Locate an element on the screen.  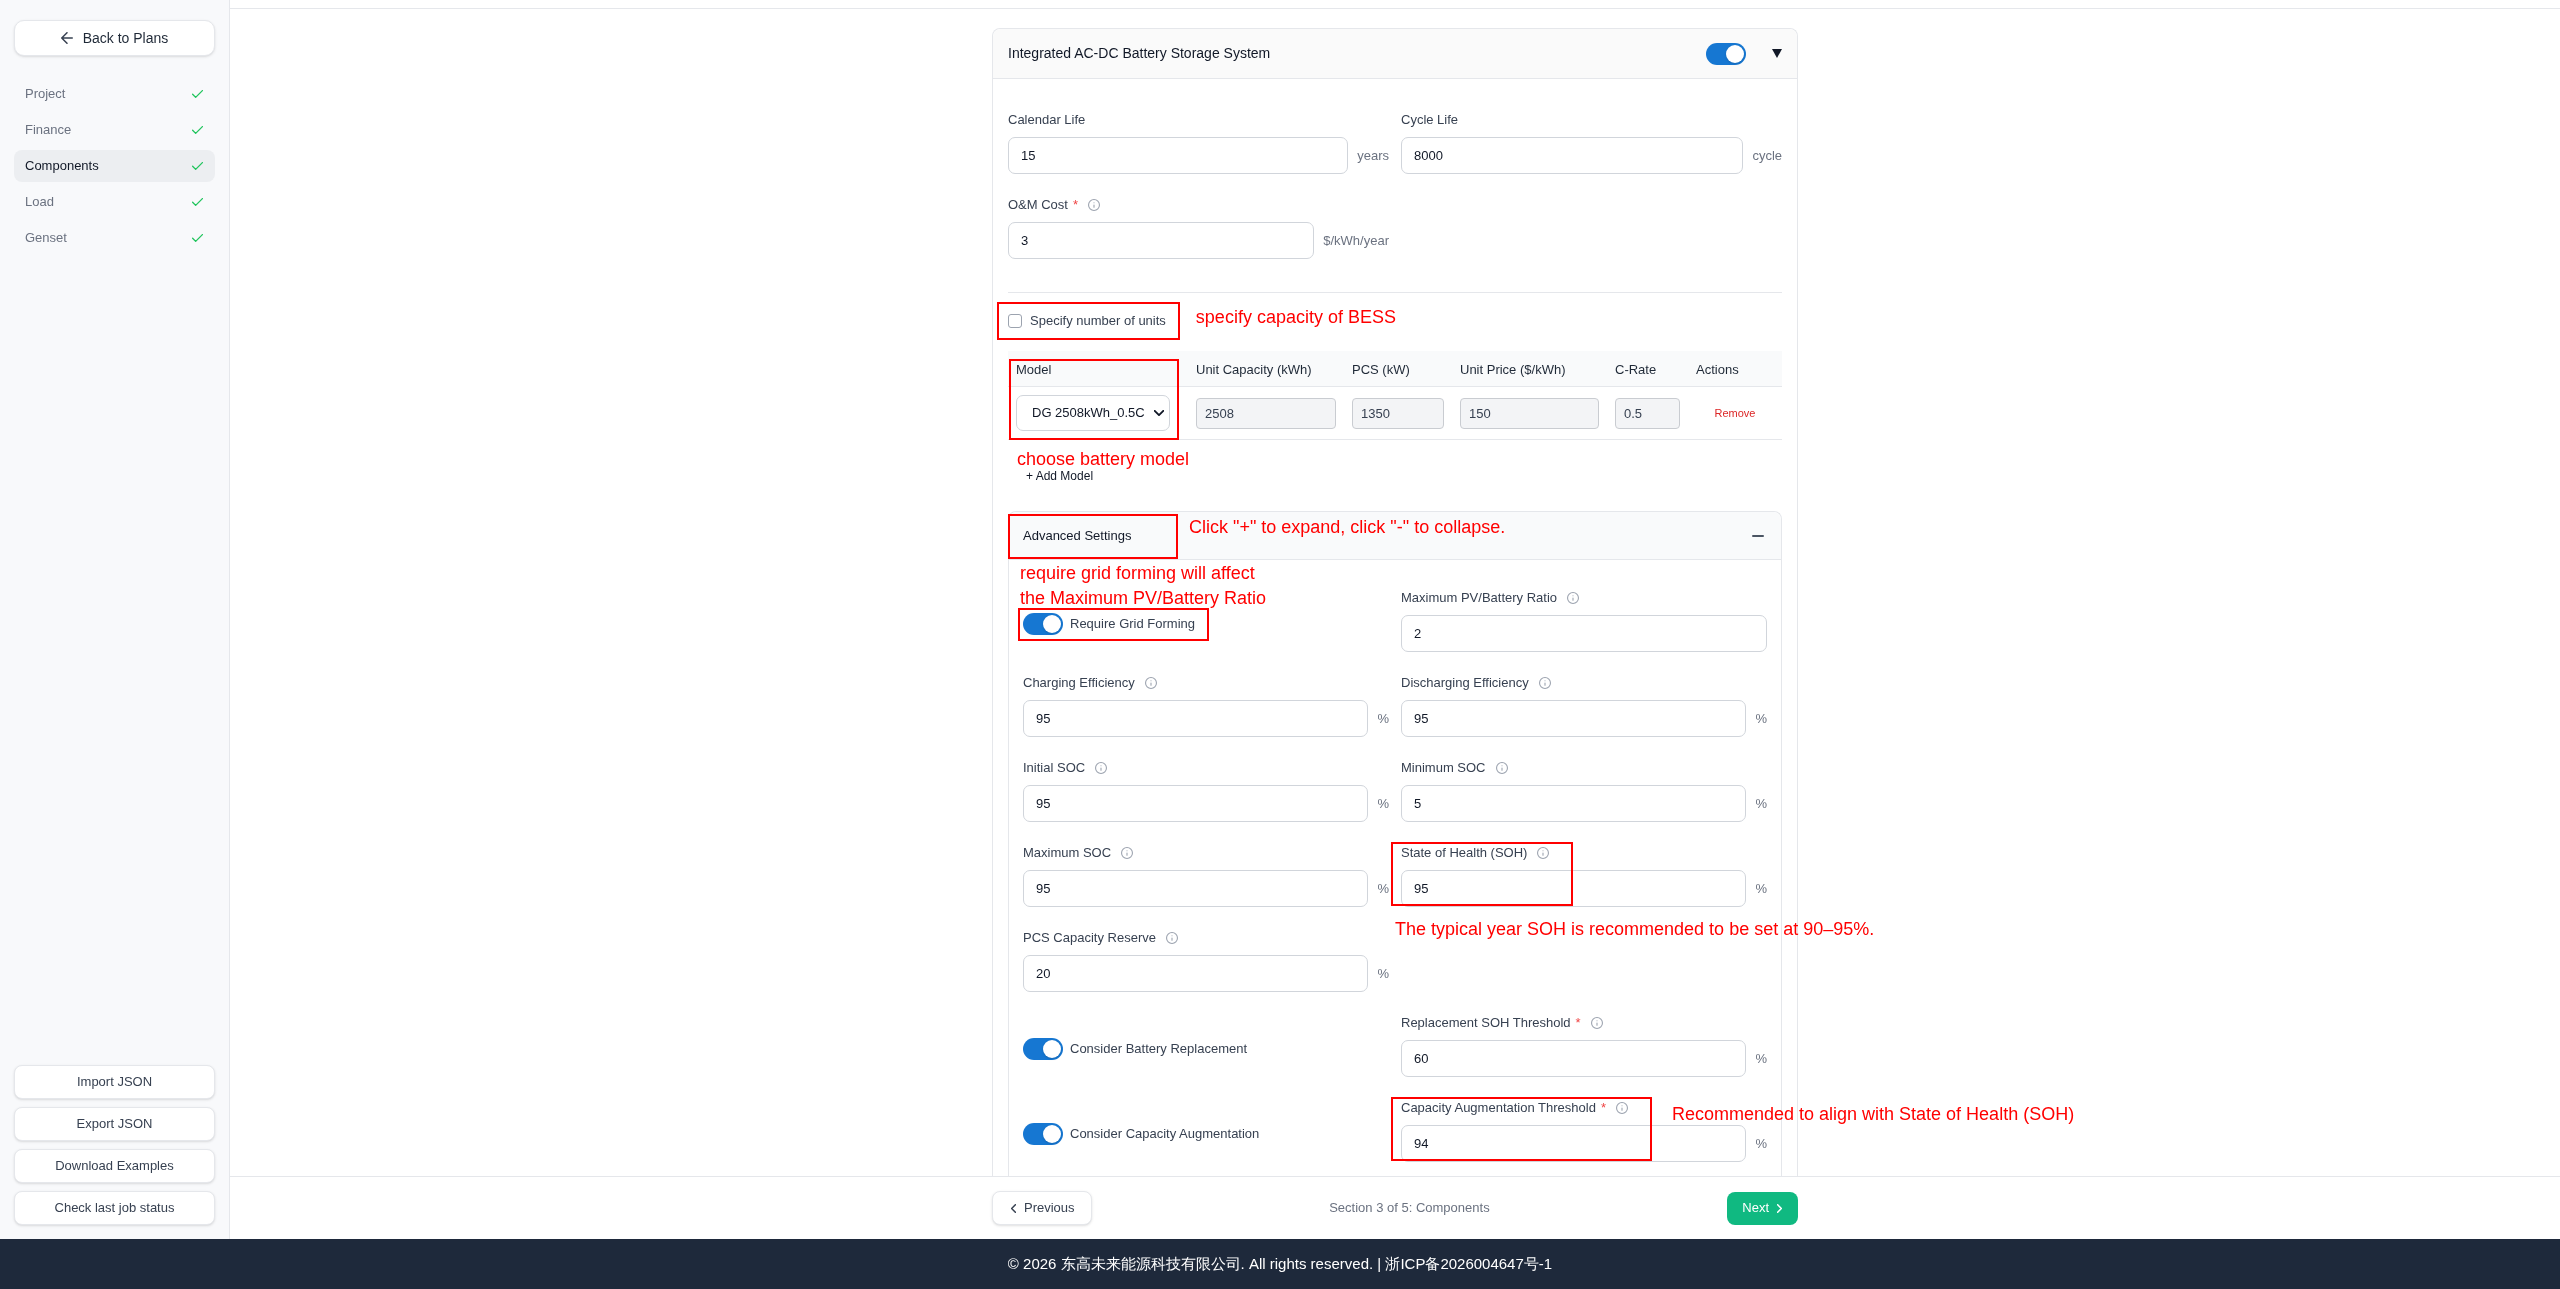
add-model-button: + Add Model is located at coordinates (1060, 476).